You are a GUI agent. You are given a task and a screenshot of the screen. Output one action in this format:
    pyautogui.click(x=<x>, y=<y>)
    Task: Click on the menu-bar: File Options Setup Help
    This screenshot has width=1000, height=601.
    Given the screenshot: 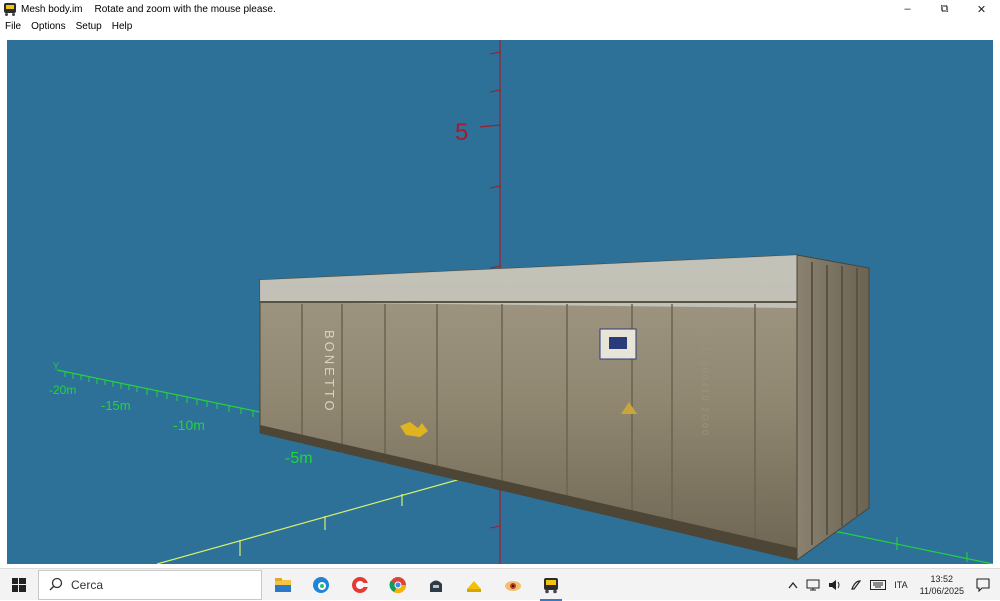 What is the action you would take?
    pyautogui.click(x=500, y=26)
    